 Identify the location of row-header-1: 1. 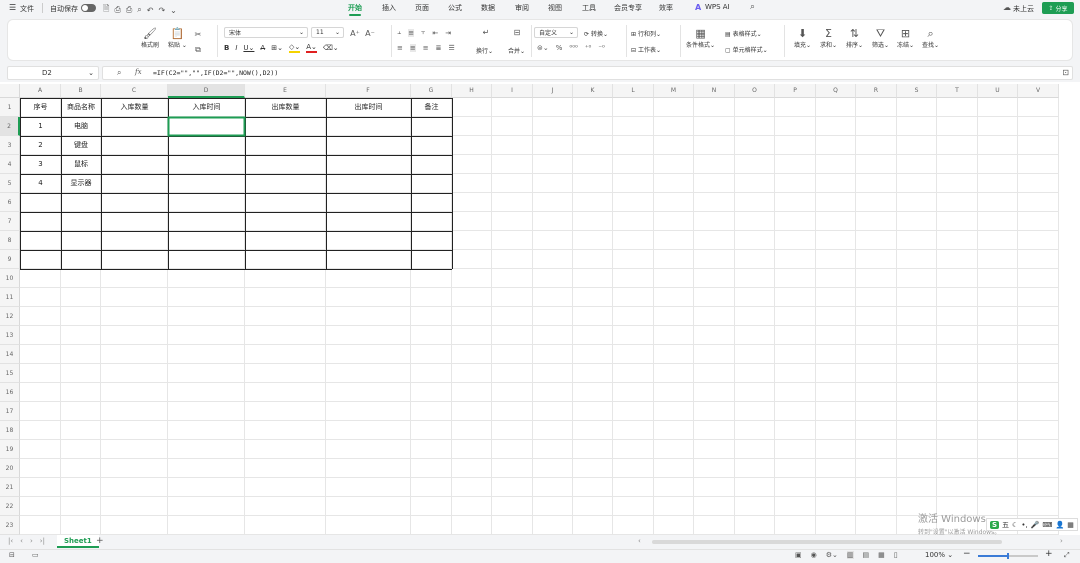
(10, 107).